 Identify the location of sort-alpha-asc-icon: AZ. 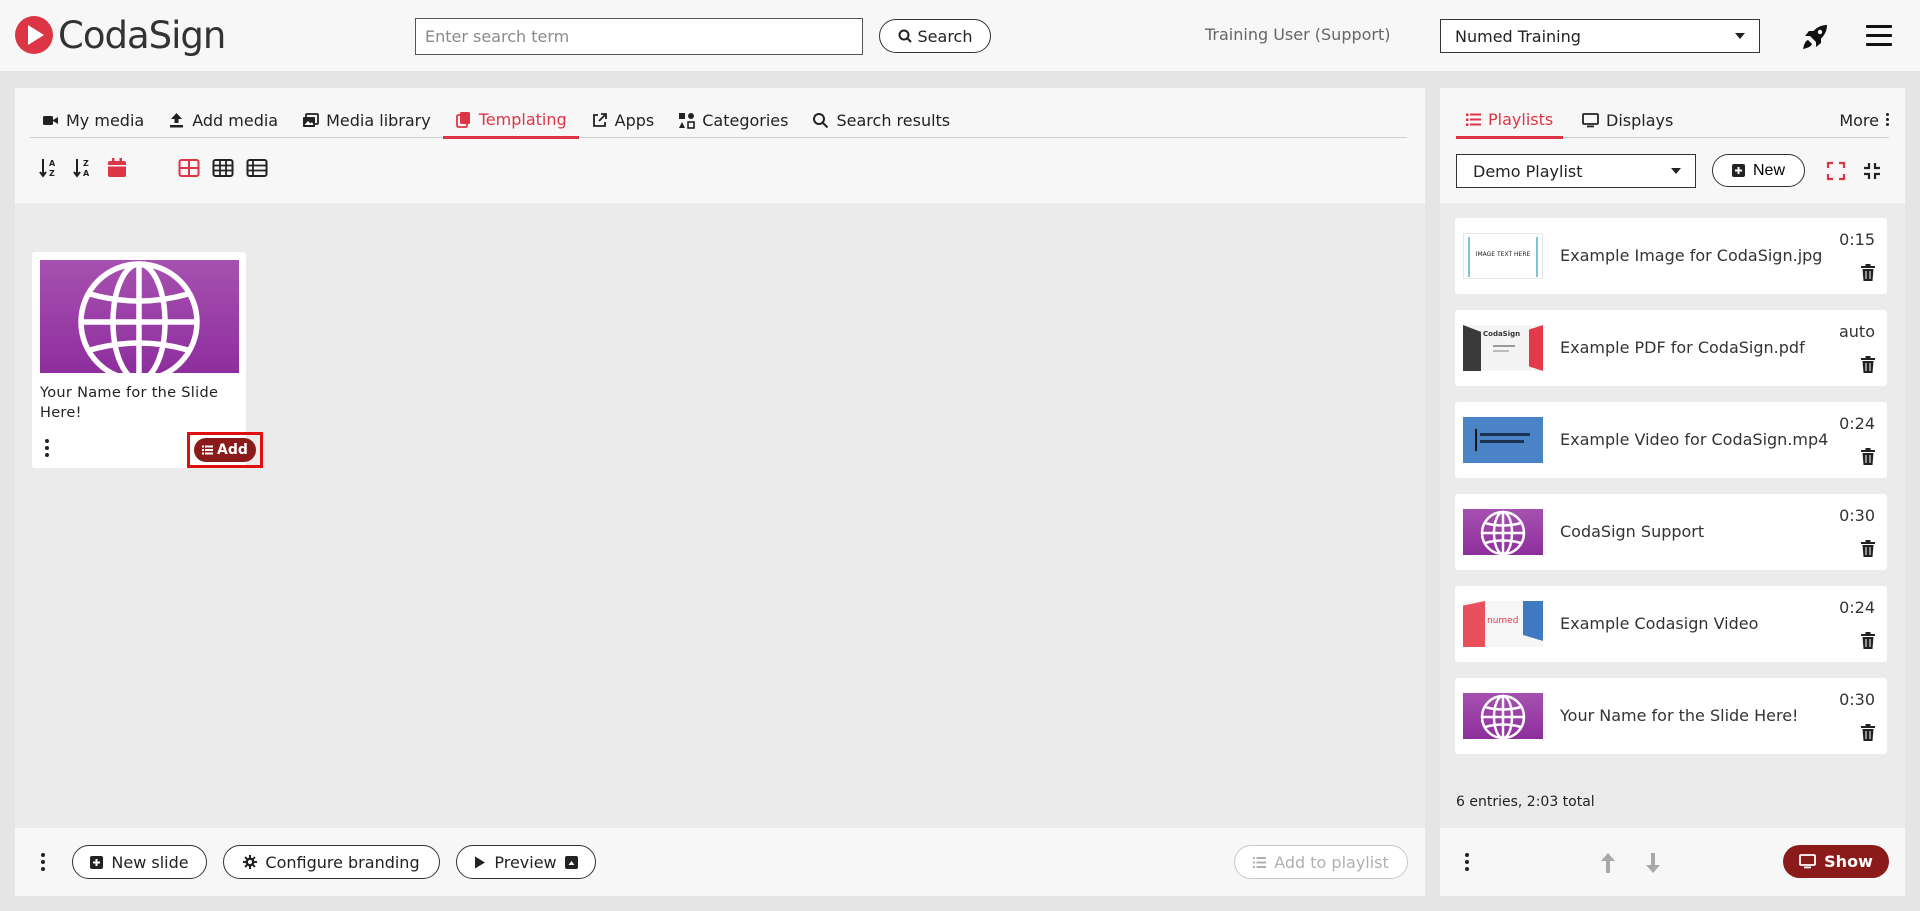
(47, 168).